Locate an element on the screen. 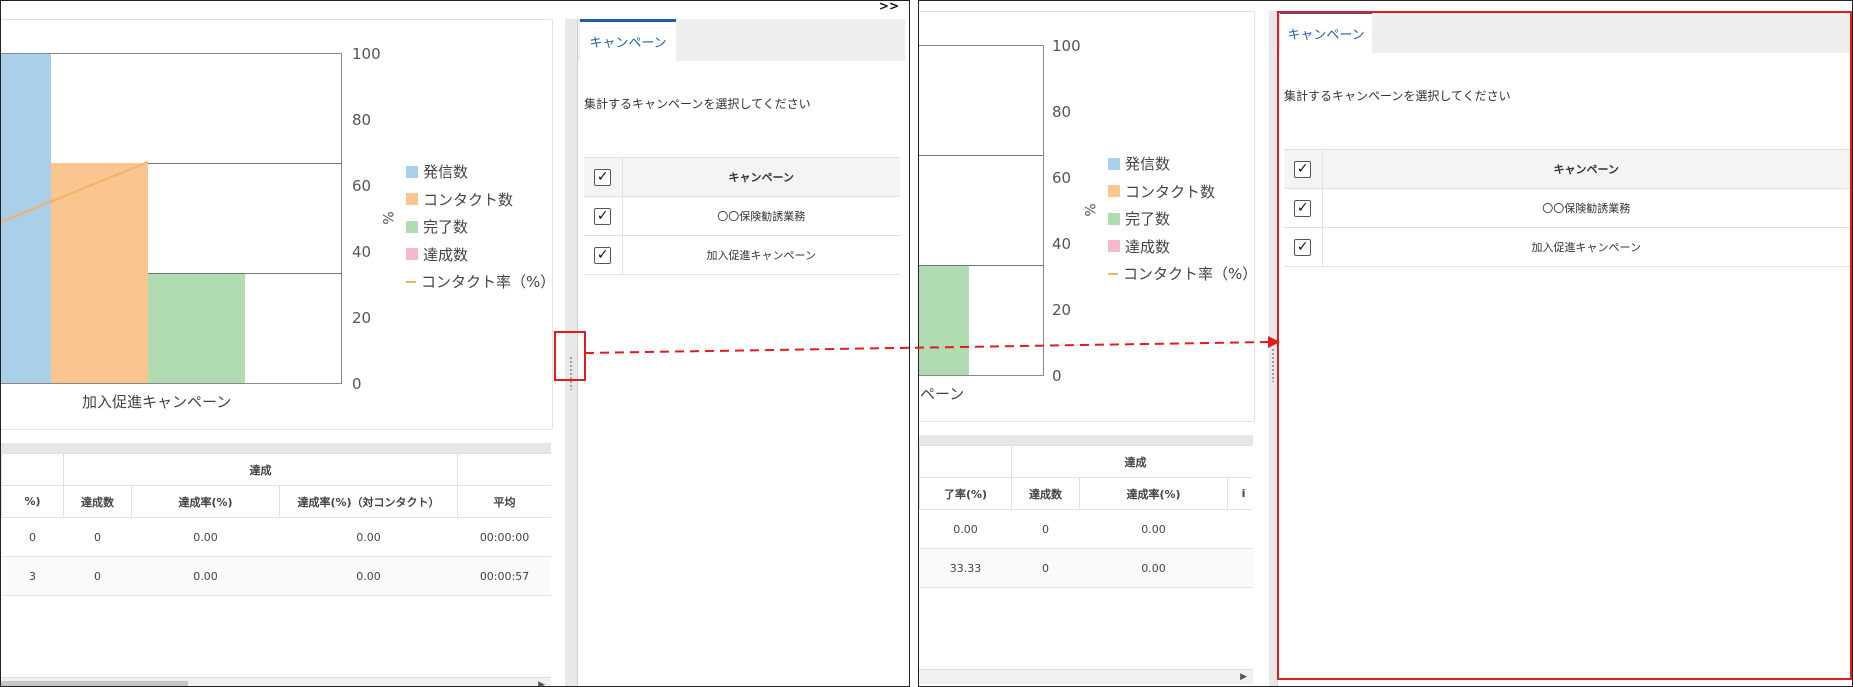 The height and width of the screenshot is (687, 1853). splitter-highlight is located at coordinates (570, 356).